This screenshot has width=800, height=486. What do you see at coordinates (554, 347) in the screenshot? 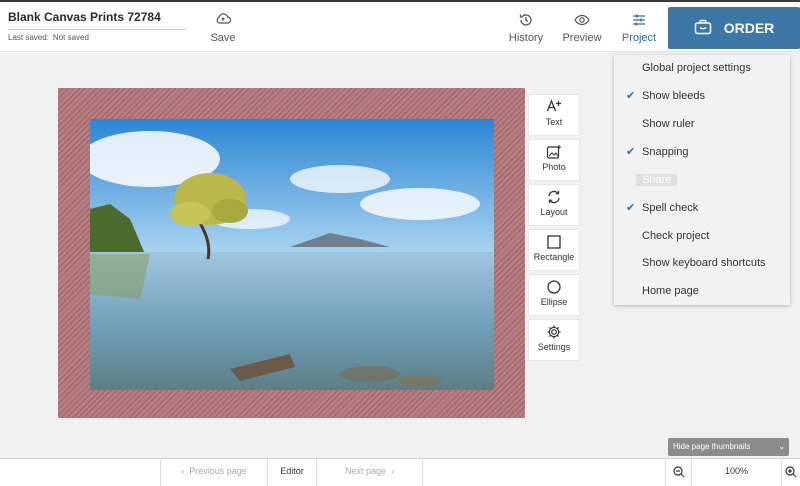
I see `settings-tool-label: Settings` at bounding box center [554, 347].